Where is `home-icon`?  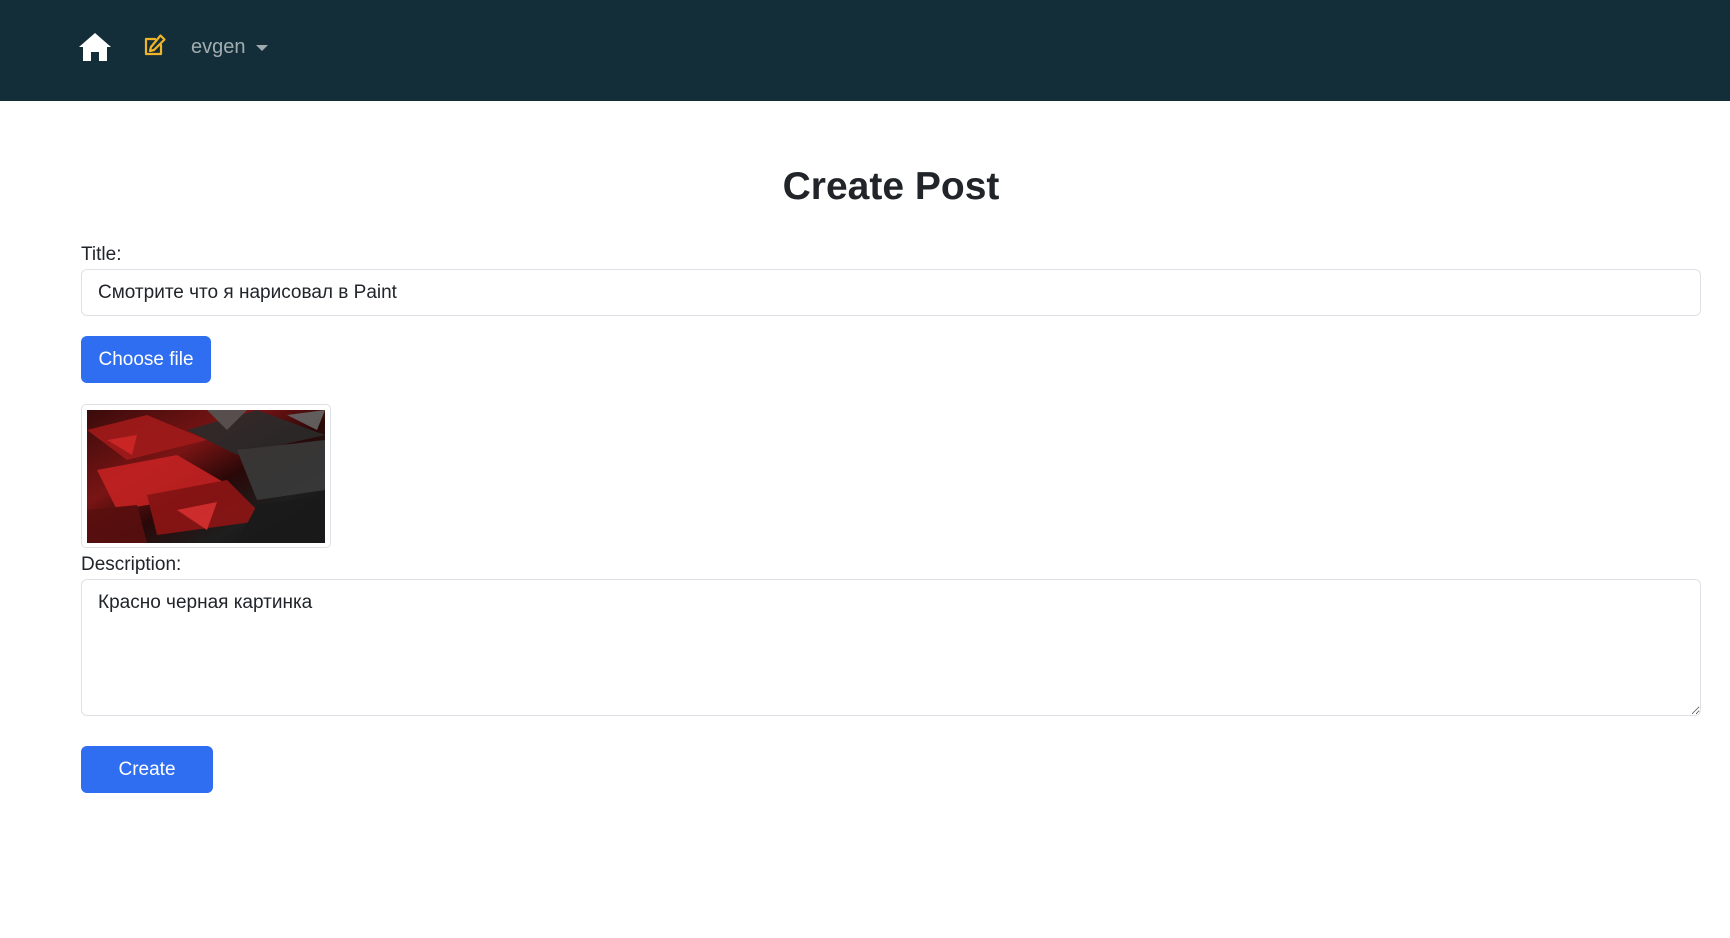
home-icon is located at coordinates (95, 47).